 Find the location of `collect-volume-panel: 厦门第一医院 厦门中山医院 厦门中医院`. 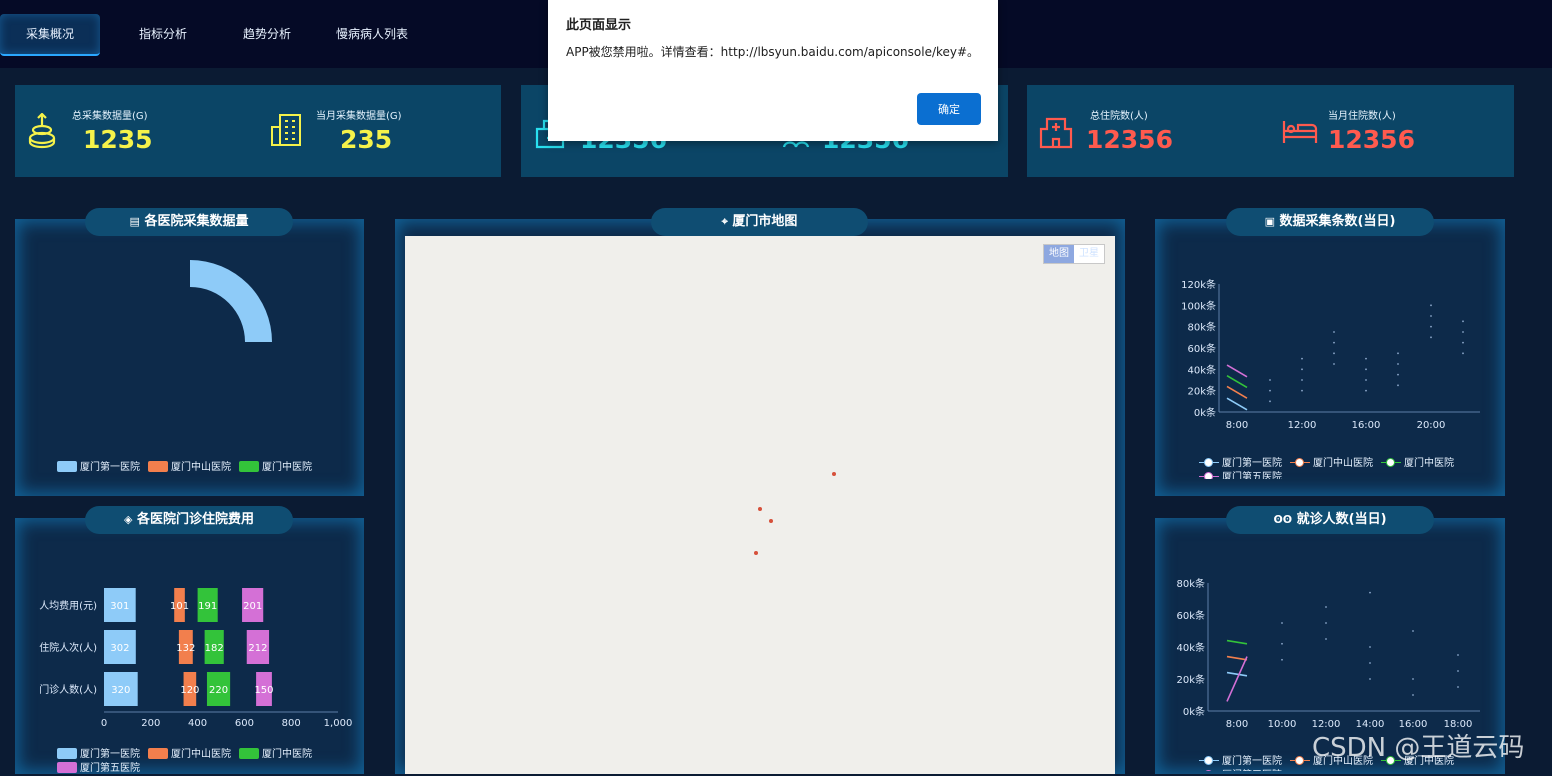

collect-volume-panel: 厦门第一医院 厦门中山医院 厦门中医院 is located at coordinates (189, 357).